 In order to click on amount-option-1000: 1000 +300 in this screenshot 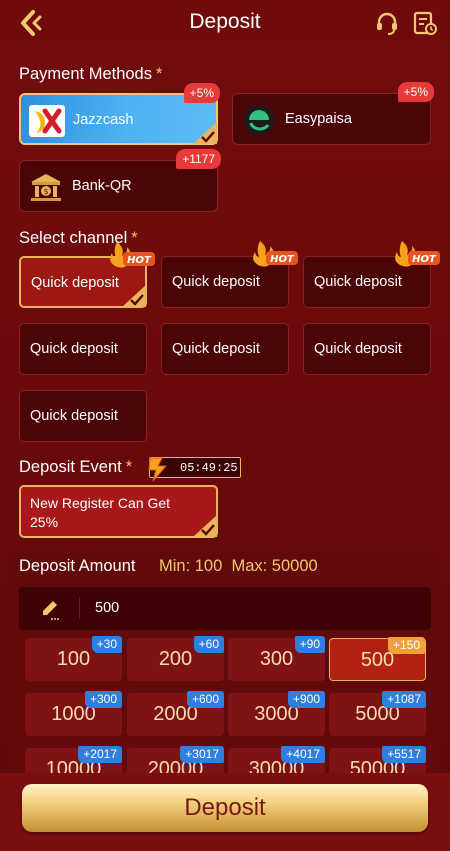, I will do `click(73, 713)`.